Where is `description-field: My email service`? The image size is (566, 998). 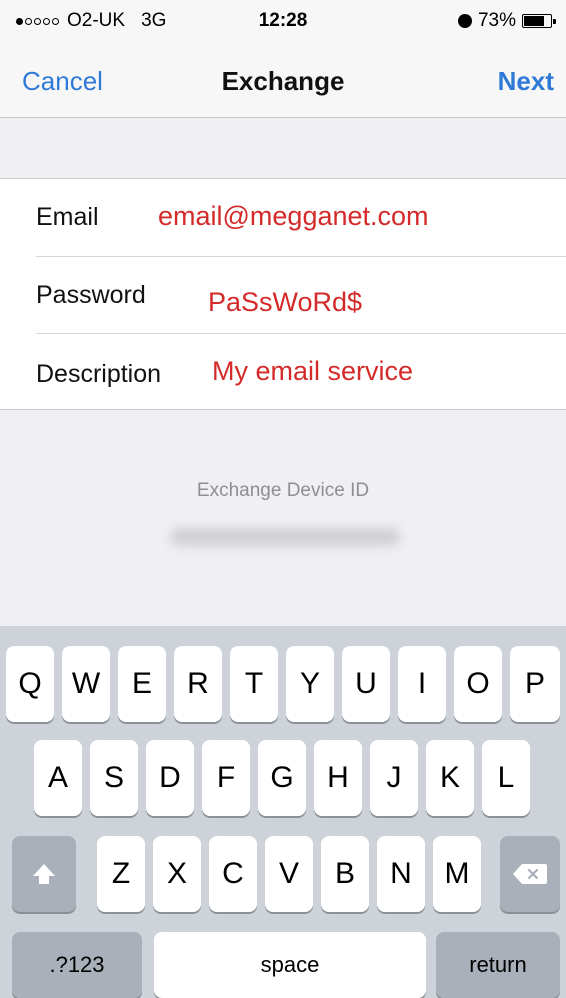 description-field: My email service is located at coordinates (312, 371).